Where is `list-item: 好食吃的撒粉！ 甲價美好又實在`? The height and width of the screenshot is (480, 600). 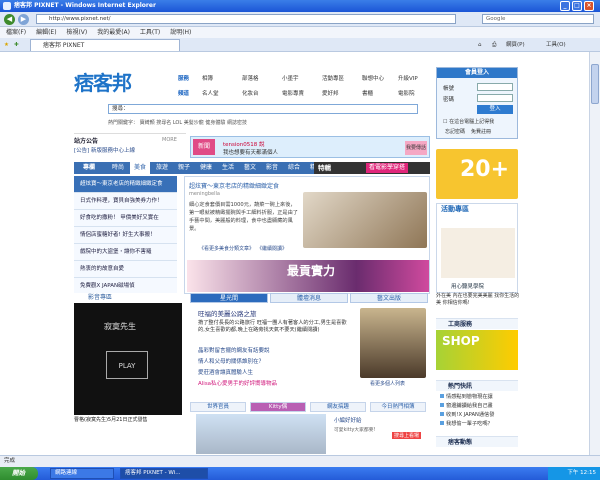 list-item: 好食吃的撒粉！ 甲價美好又實在 is located at coordinates (125, 218).